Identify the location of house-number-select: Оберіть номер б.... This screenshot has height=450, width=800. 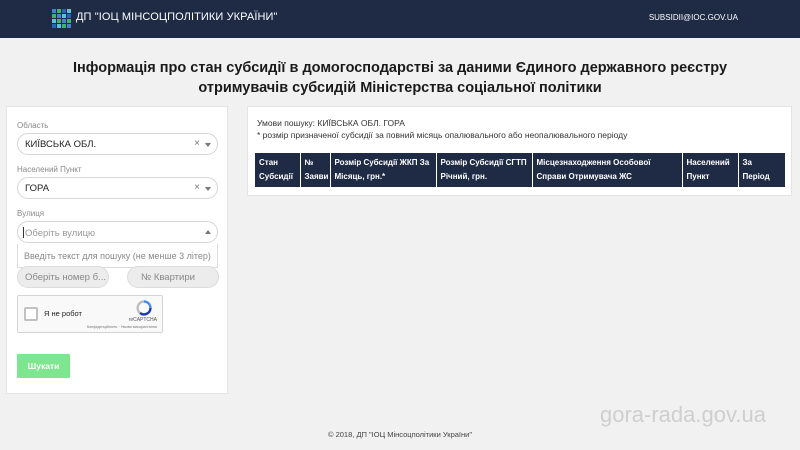
(63, 277).